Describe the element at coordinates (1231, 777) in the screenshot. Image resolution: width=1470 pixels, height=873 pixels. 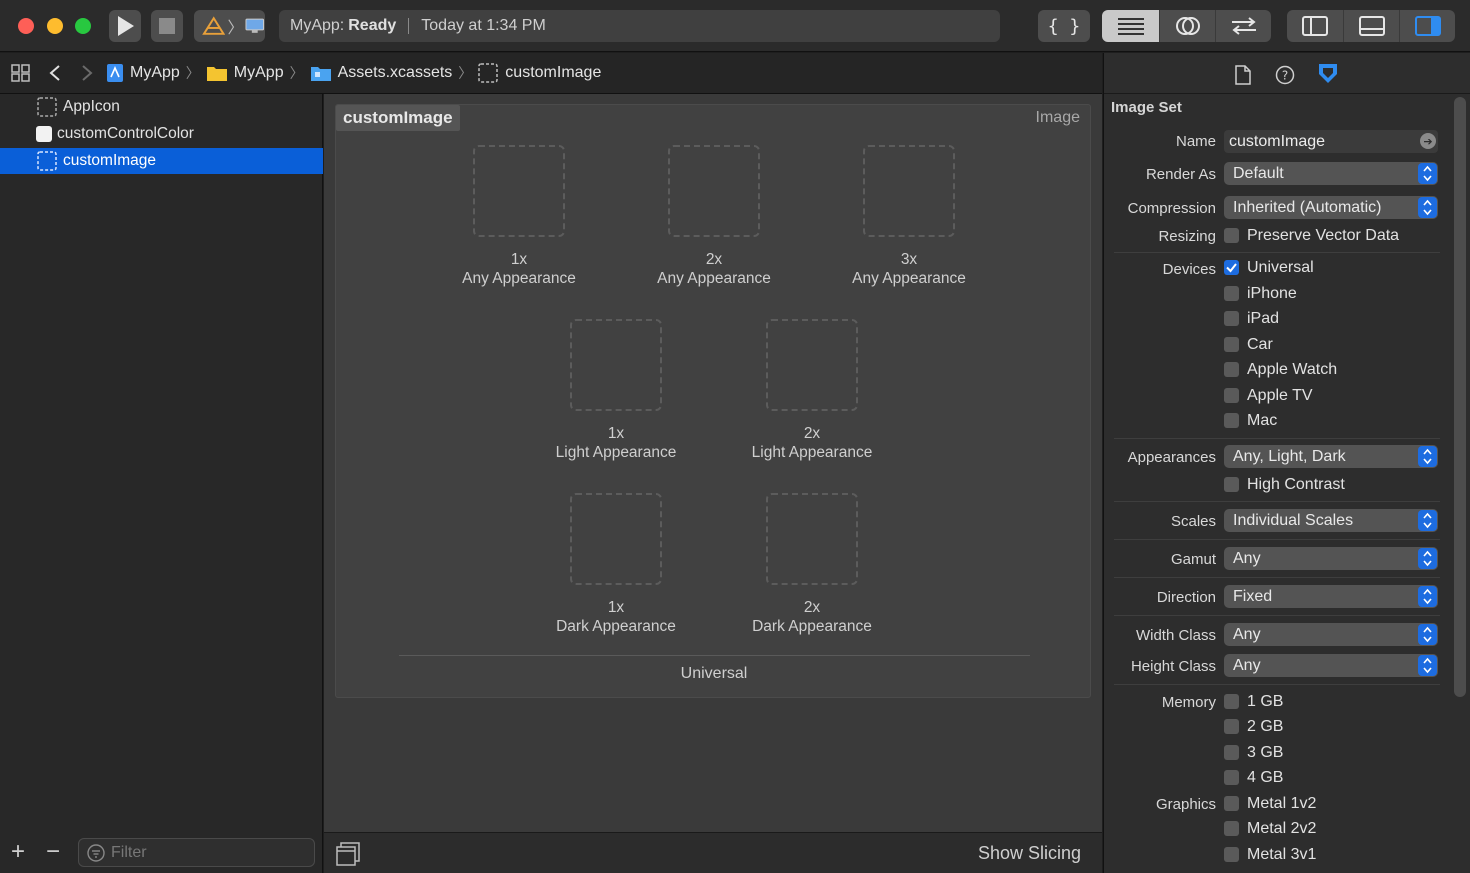
I see `memory-4gb-checkbox` at that location.